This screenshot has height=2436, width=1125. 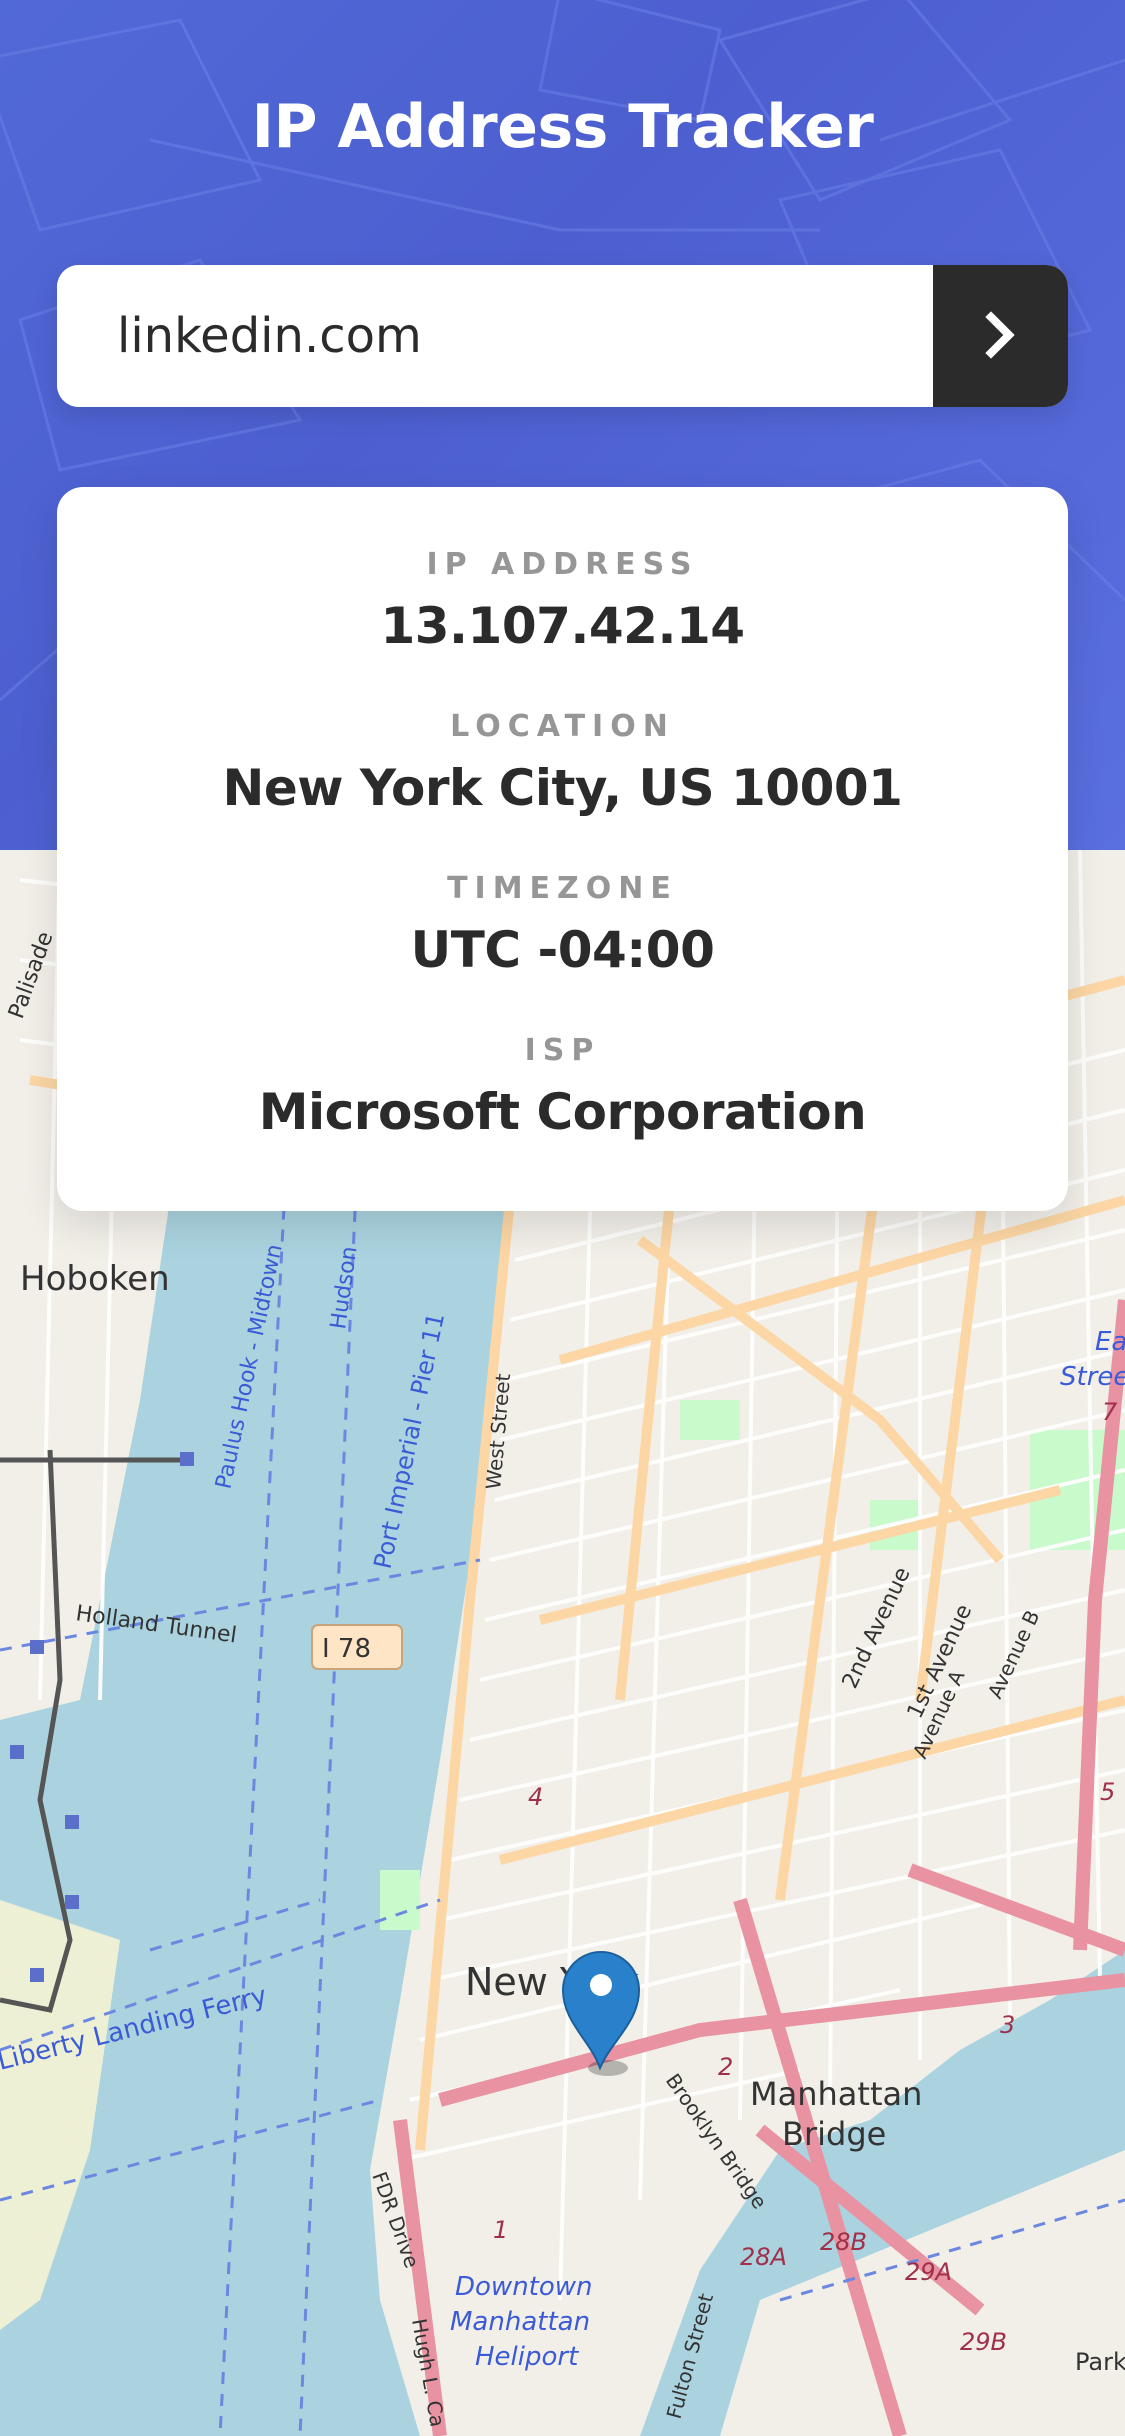 What do you see at coordinates (562, 1112) in the screenshot?
I see `isp-value: Microsoft Corporation` at bounding box center [562, 1112].